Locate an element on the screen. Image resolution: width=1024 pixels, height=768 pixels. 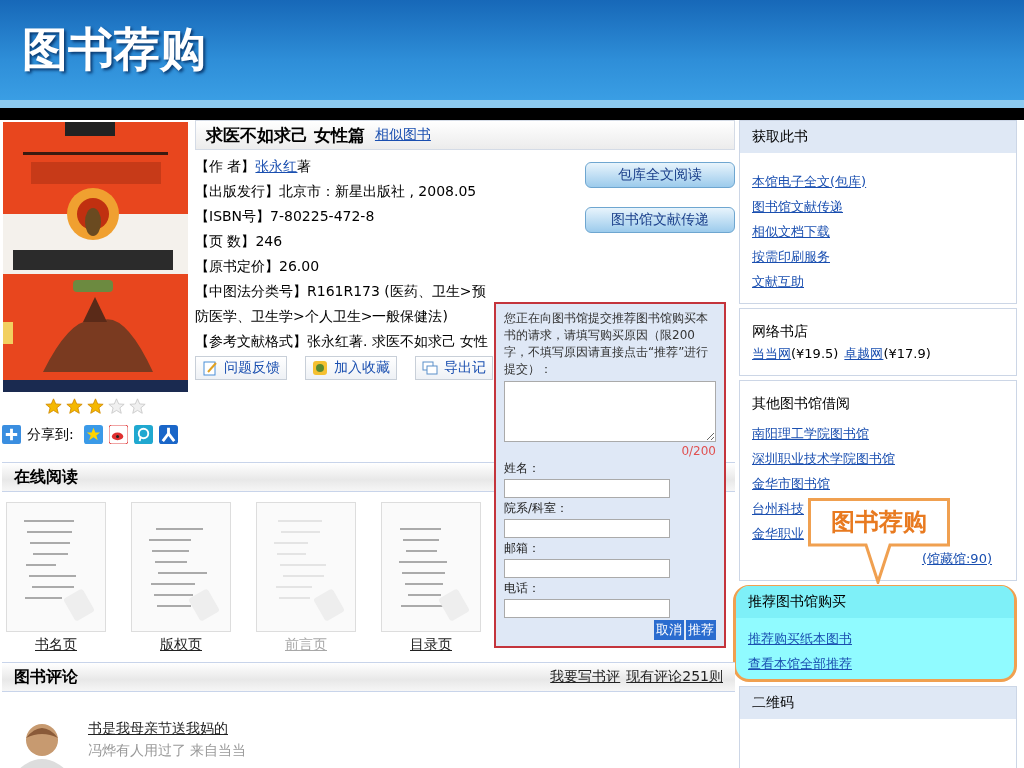
panel-title: 其他图书馆借阅 is located at coordinates (801, 403).